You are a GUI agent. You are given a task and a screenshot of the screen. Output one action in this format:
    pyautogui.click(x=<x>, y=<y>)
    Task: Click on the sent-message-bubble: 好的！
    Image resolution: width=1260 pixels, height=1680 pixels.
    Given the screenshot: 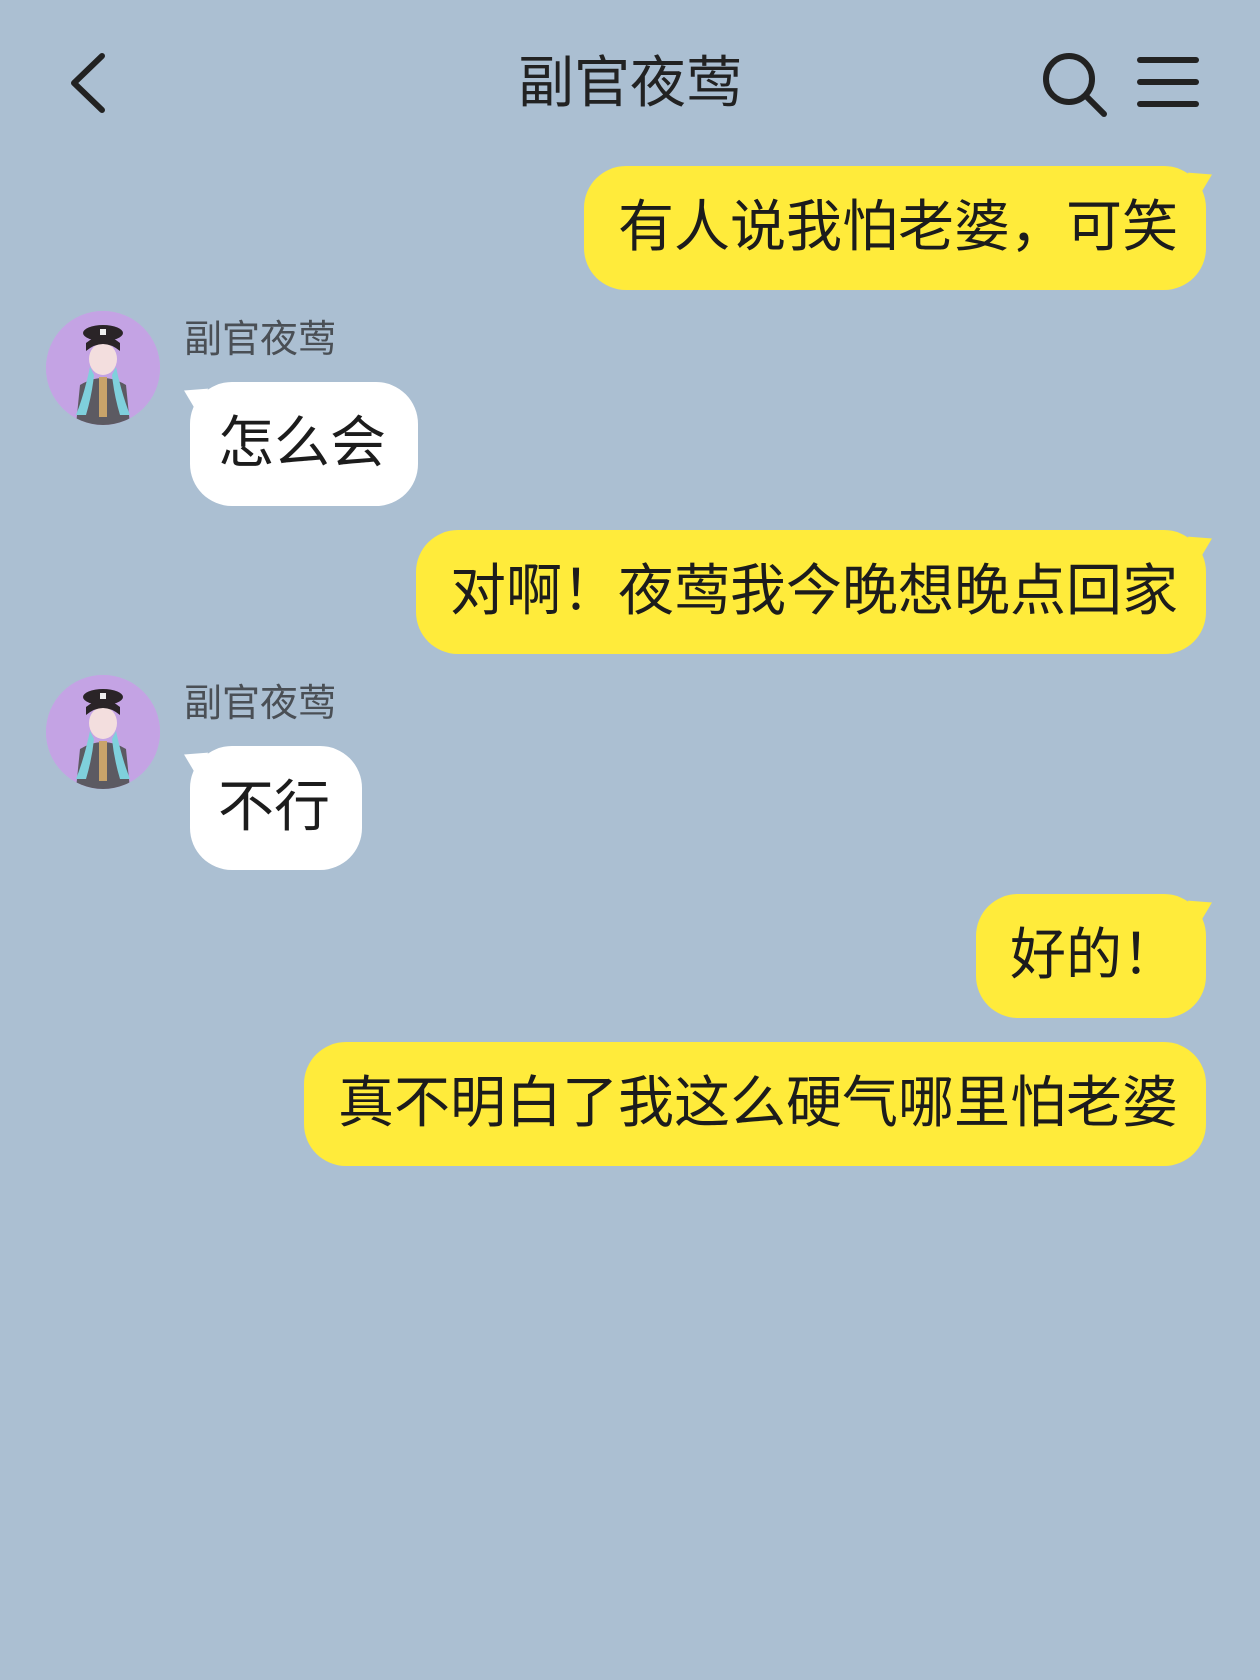 What is the action you would take?
    pyautogui.click(x=1091, y=956)
    